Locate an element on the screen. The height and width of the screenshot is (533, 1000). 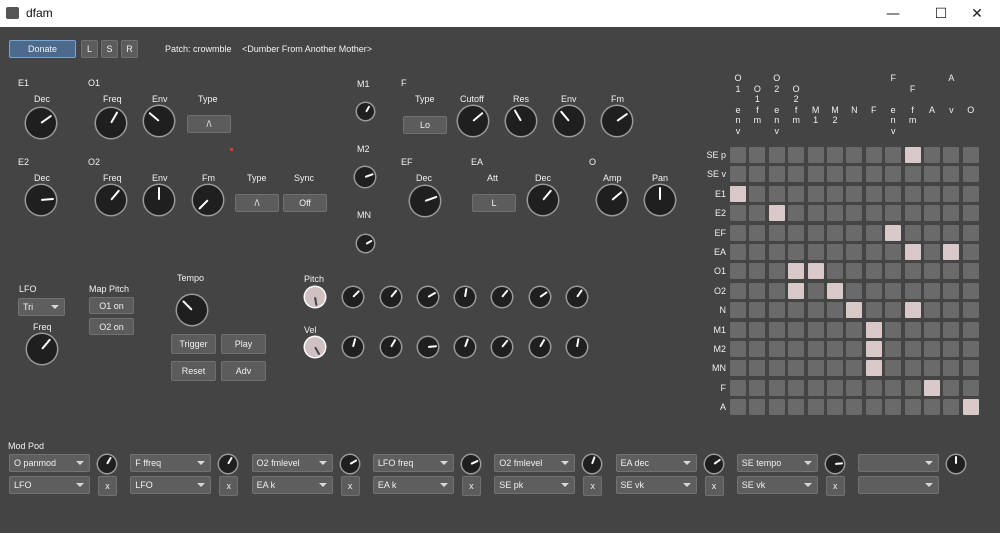
modpod-target-select-1: LFO is located at coordinates (49, 485).